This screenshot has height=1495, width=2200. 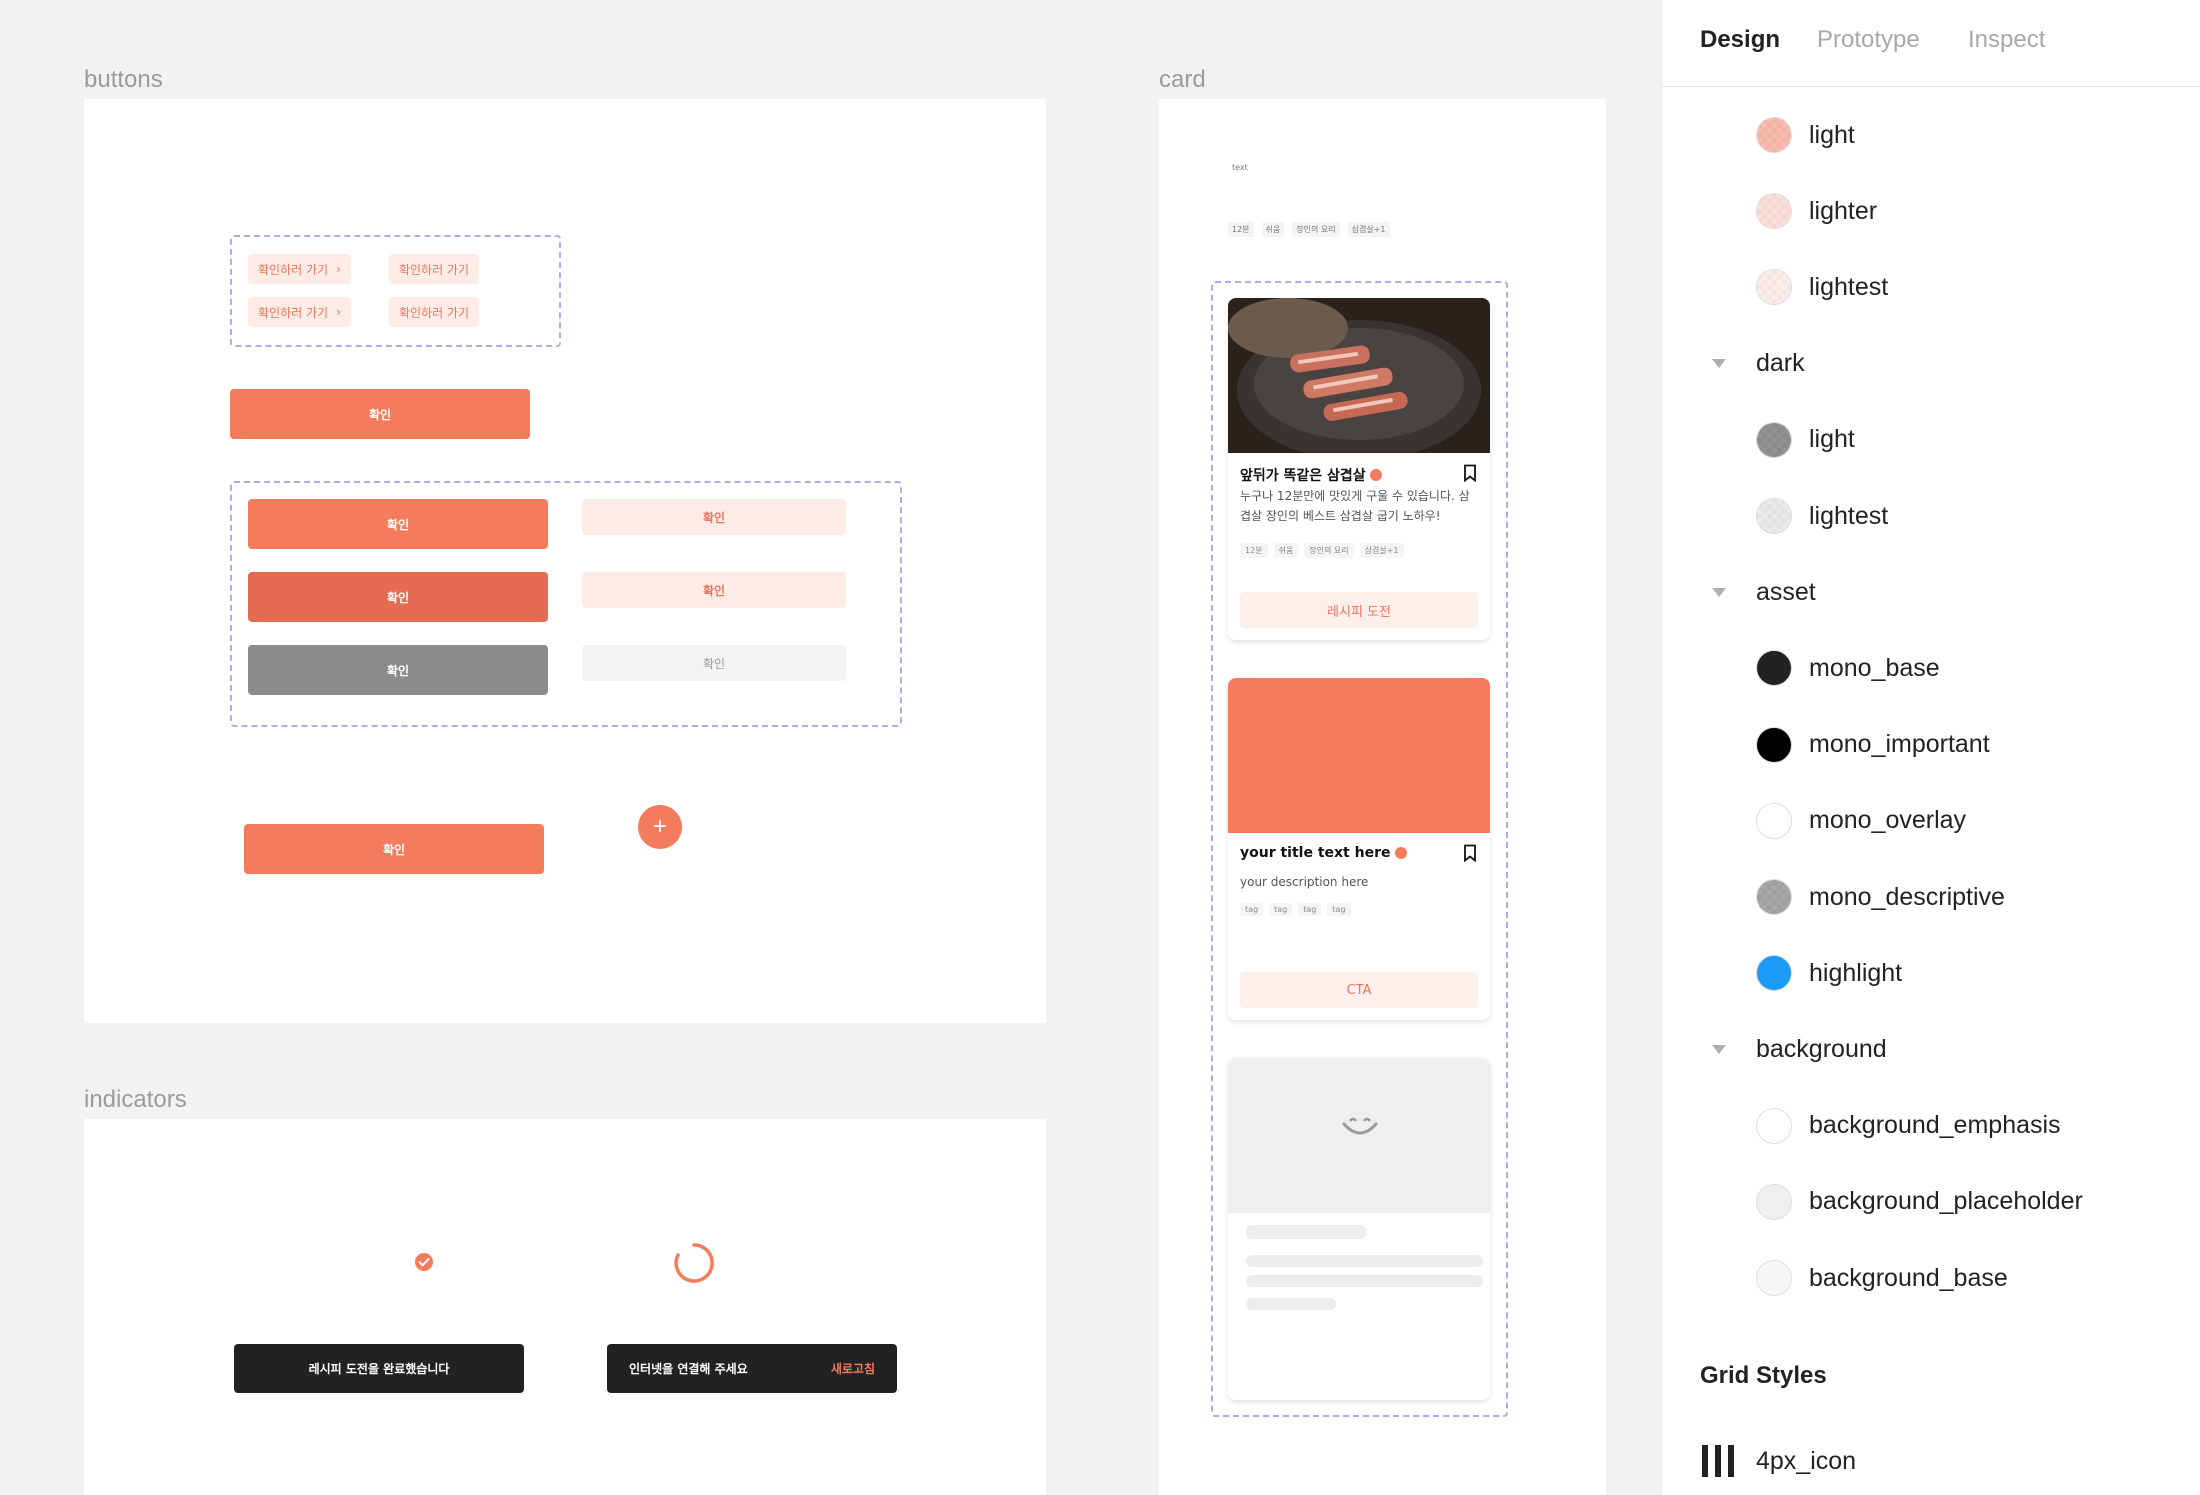 What do you see at coordinates (1868, 40) in the screenshot?
I see `tab-prototype: Prototype` at bounding box center [1868, 40].